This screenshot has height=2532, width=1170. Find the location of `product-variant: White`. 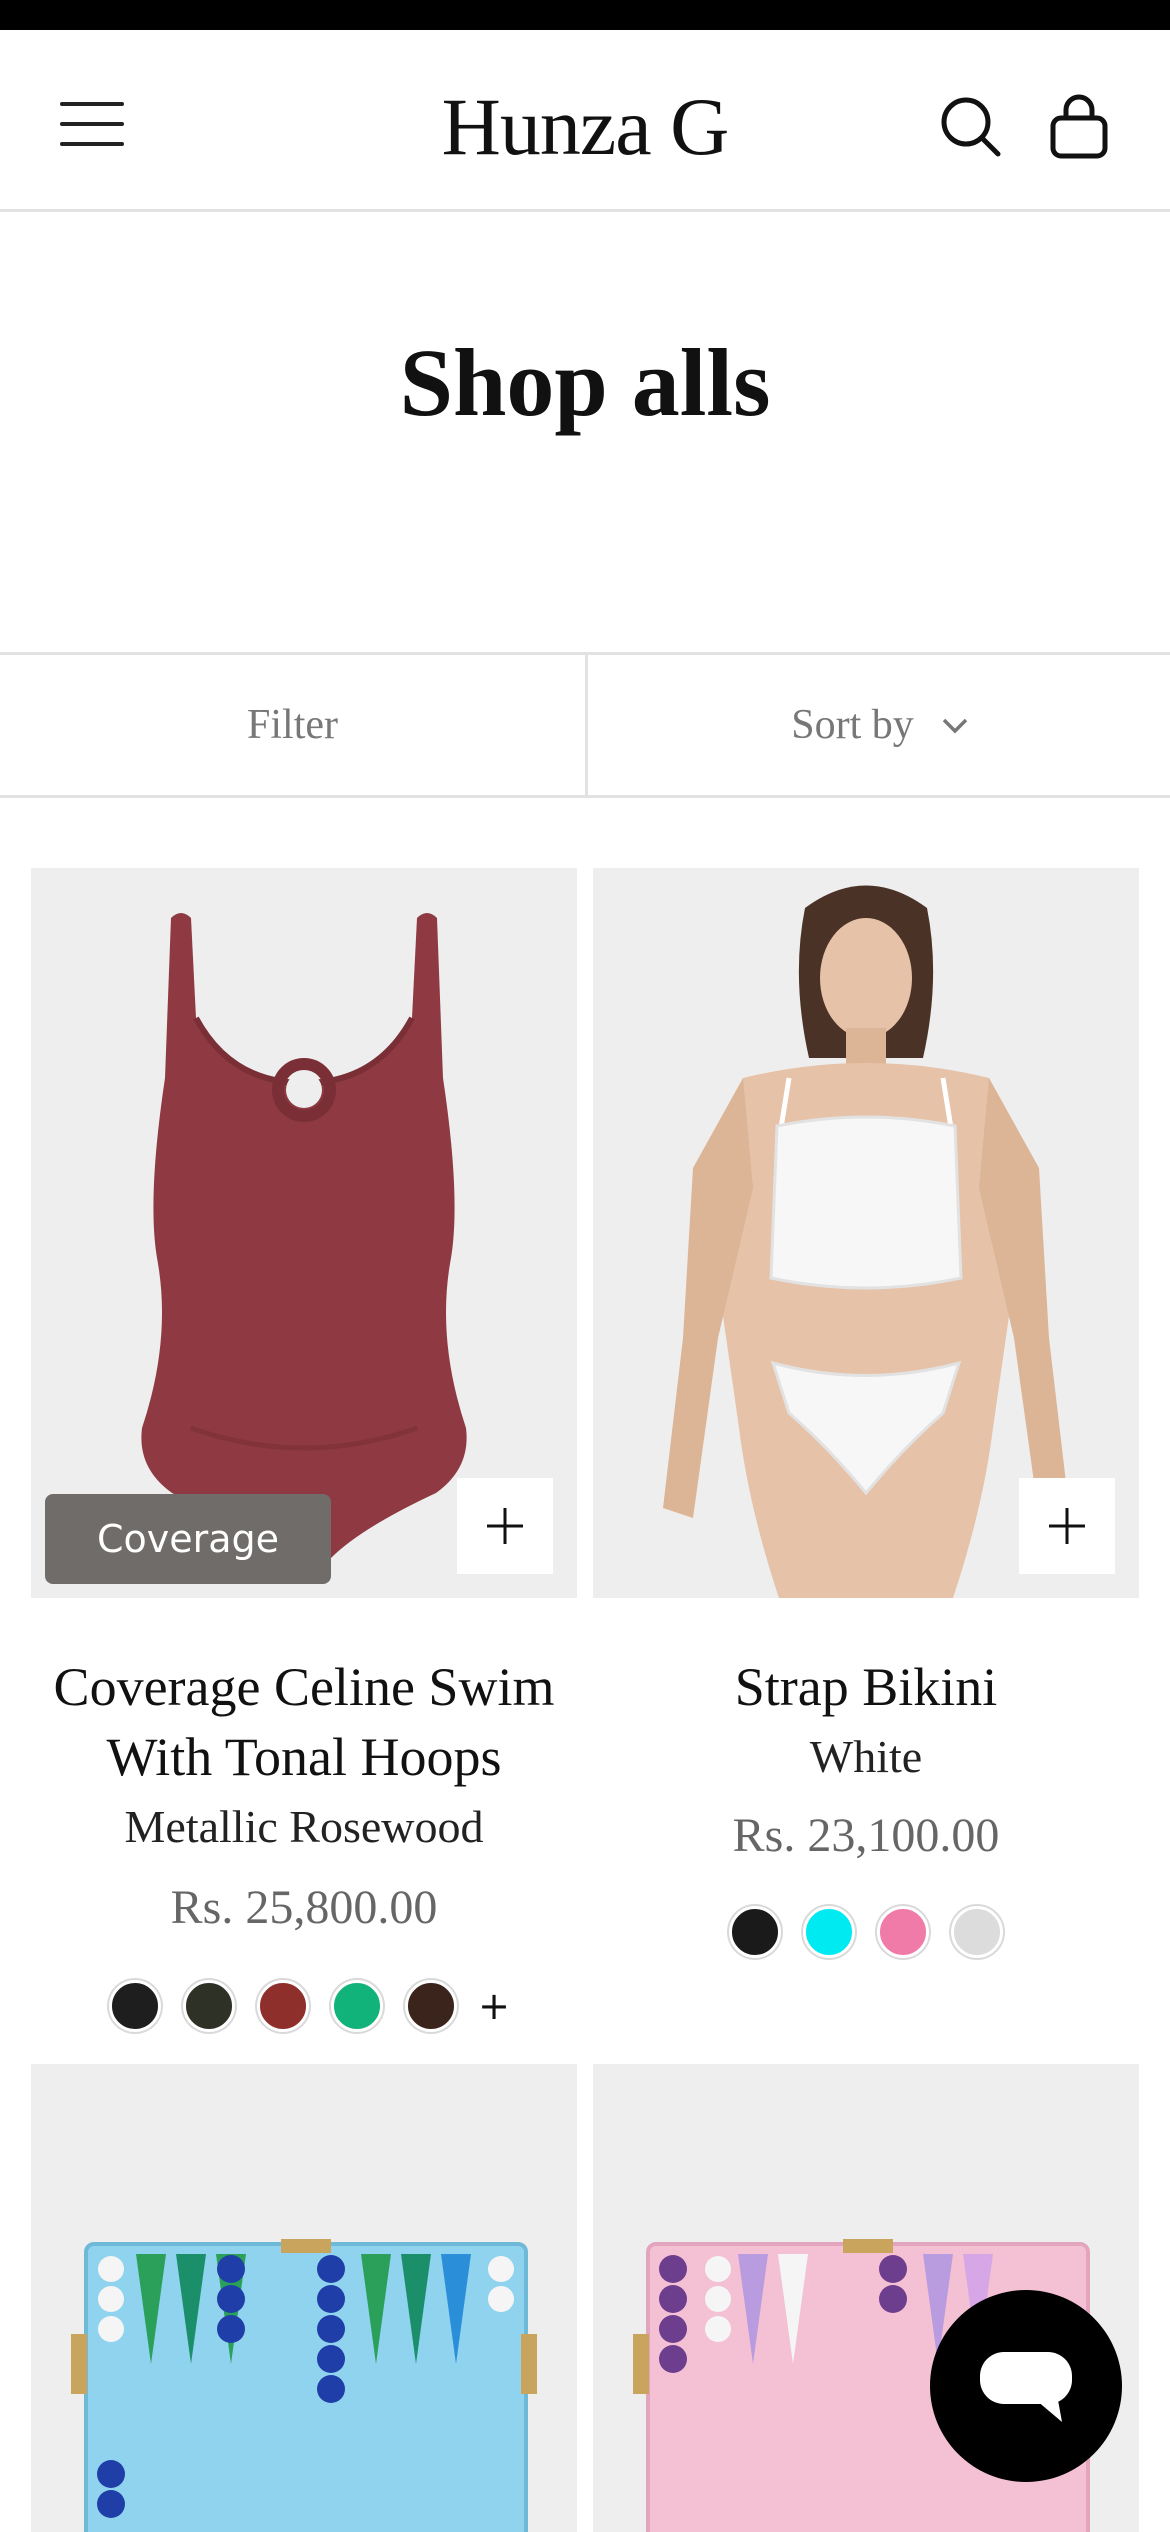

product-variant: White is located at coordinates (866, 1756).